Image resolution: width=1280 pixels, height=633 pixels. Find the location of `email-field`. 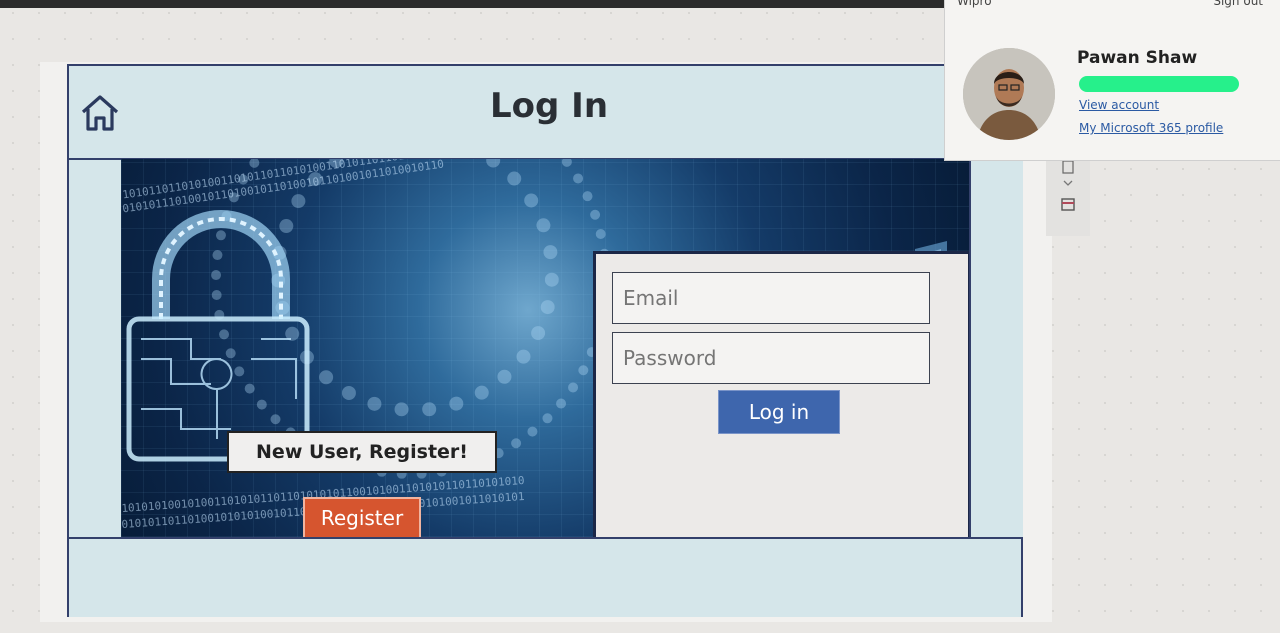

email-field is located at coordinates (771, 298).